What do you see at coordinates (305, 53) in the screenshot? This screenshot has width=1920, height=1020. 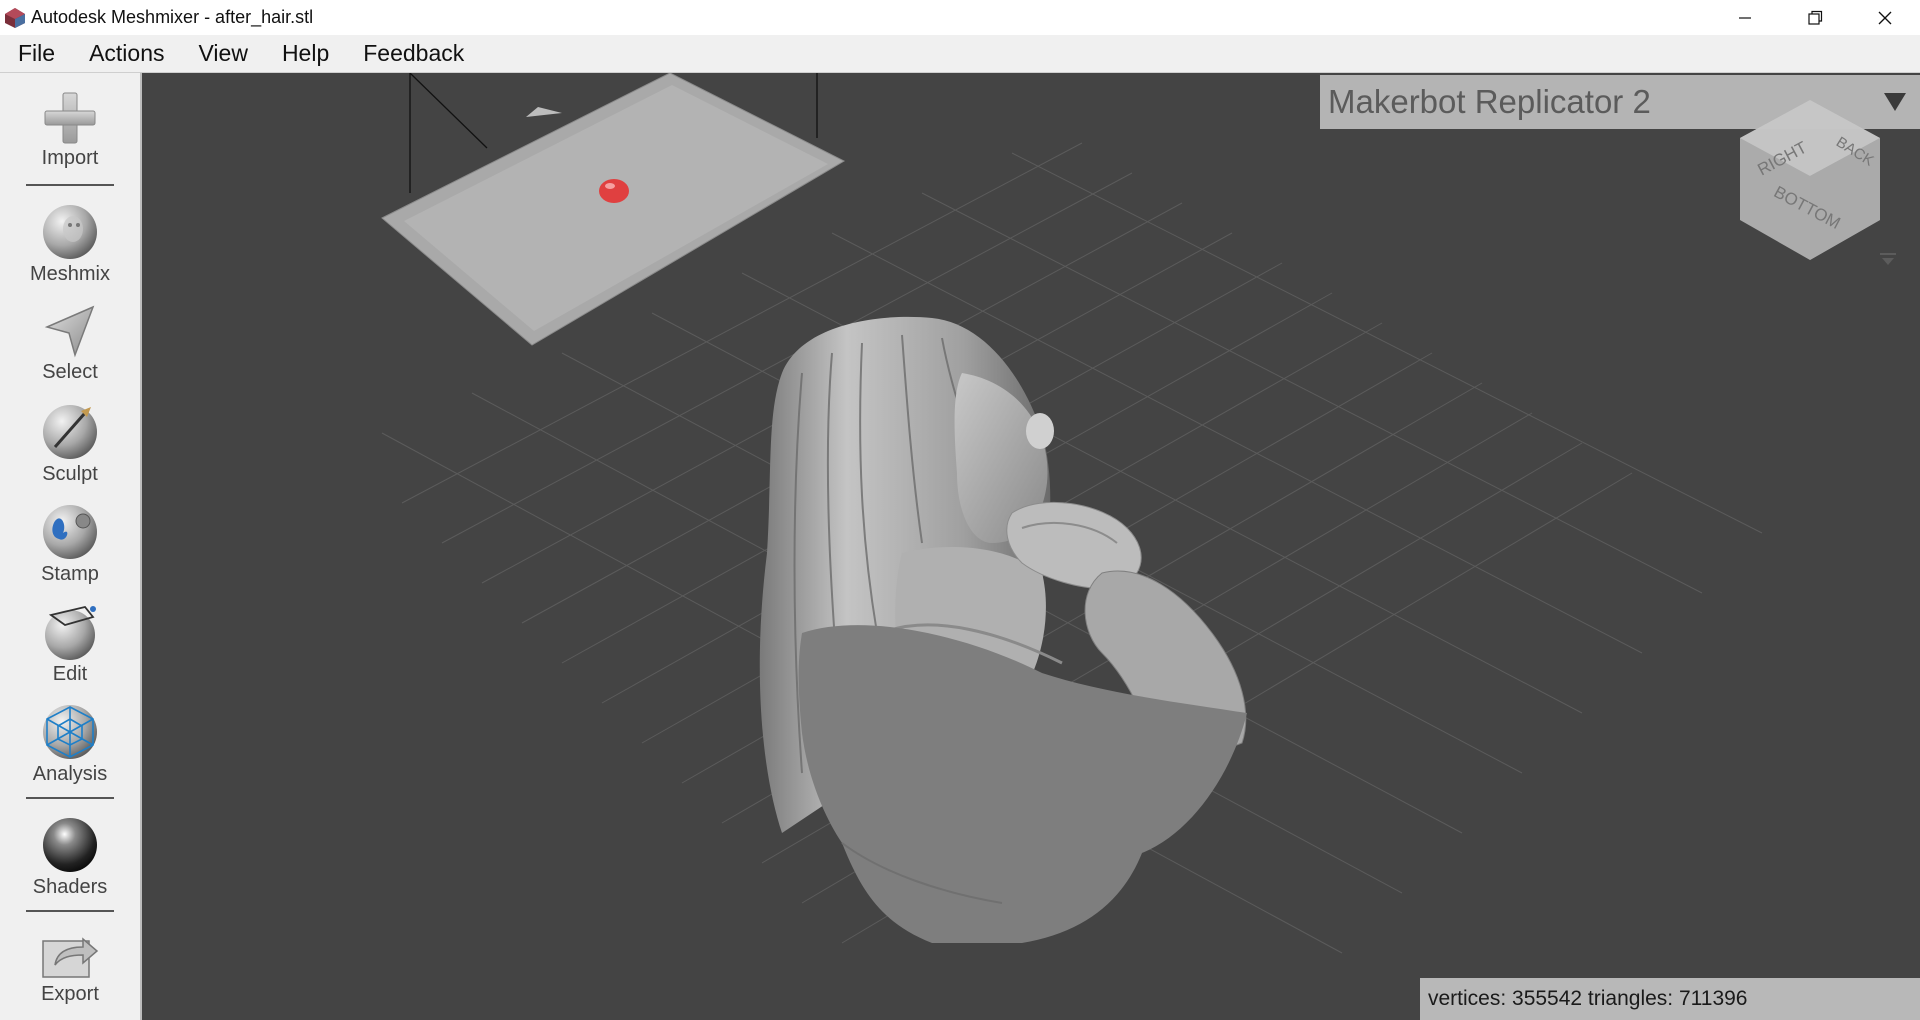 I see `menu-help: Help` at bounding box center [305, 53].